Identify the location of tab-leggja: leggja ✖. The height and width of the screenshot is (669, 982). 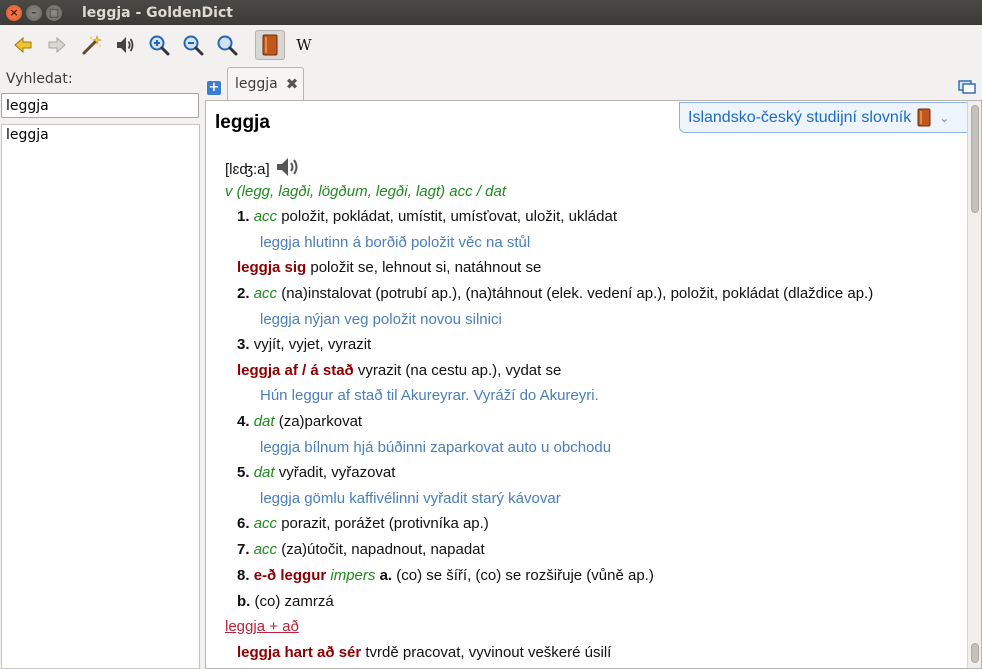
(265, 83).